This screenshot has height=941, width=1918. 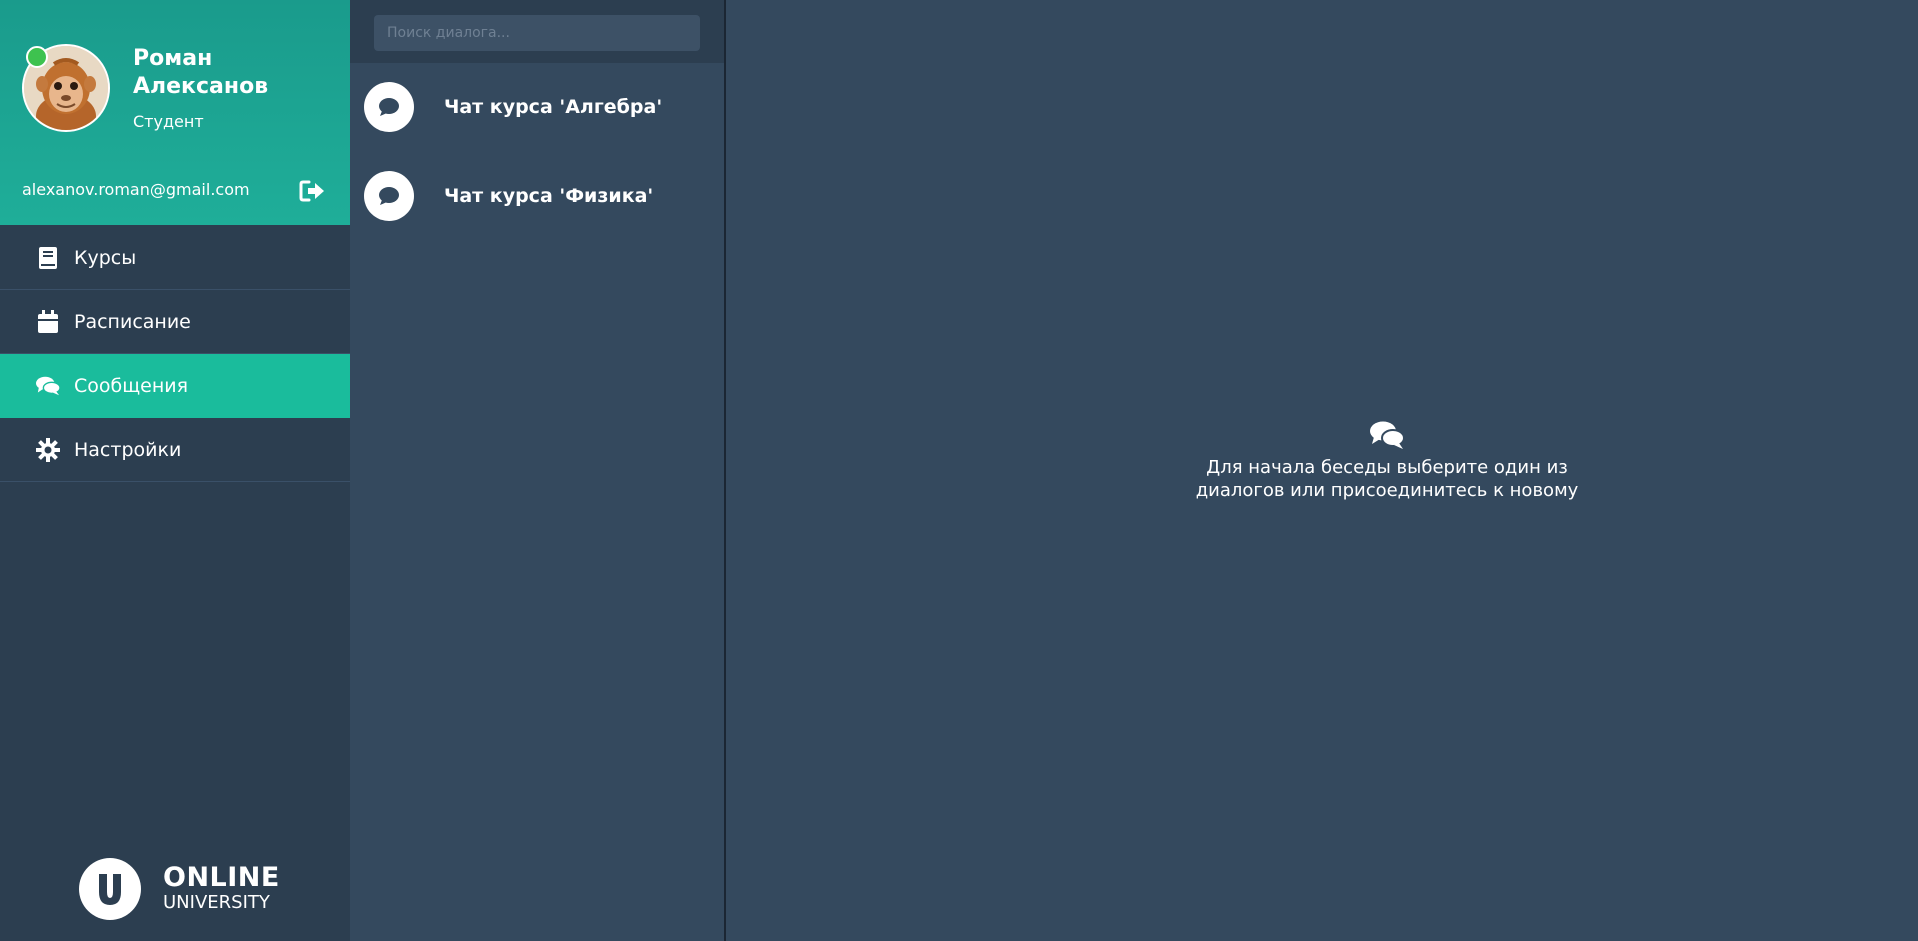 I want to click on nav-item-courses: Курсы, so click(x=175, y=258).